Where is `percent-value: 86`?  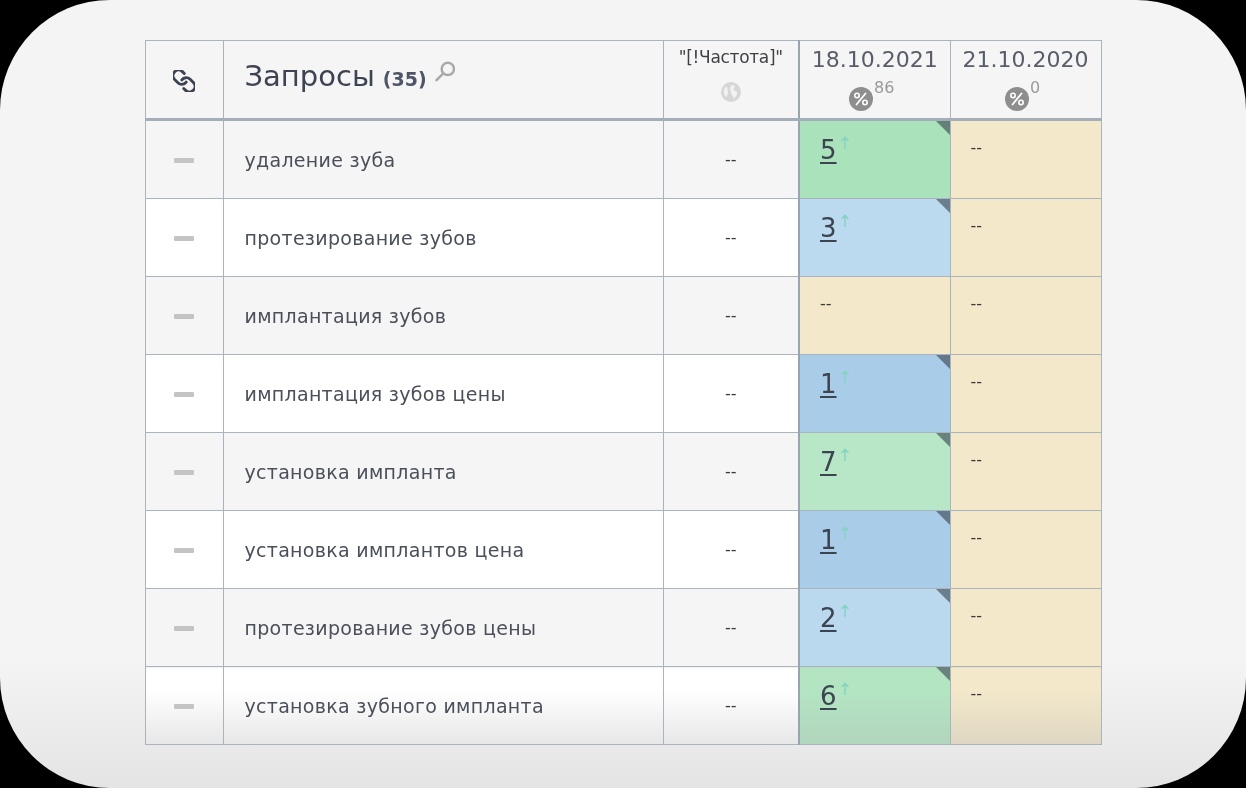 percent-value: 86 is located at coordinates (884, 88).